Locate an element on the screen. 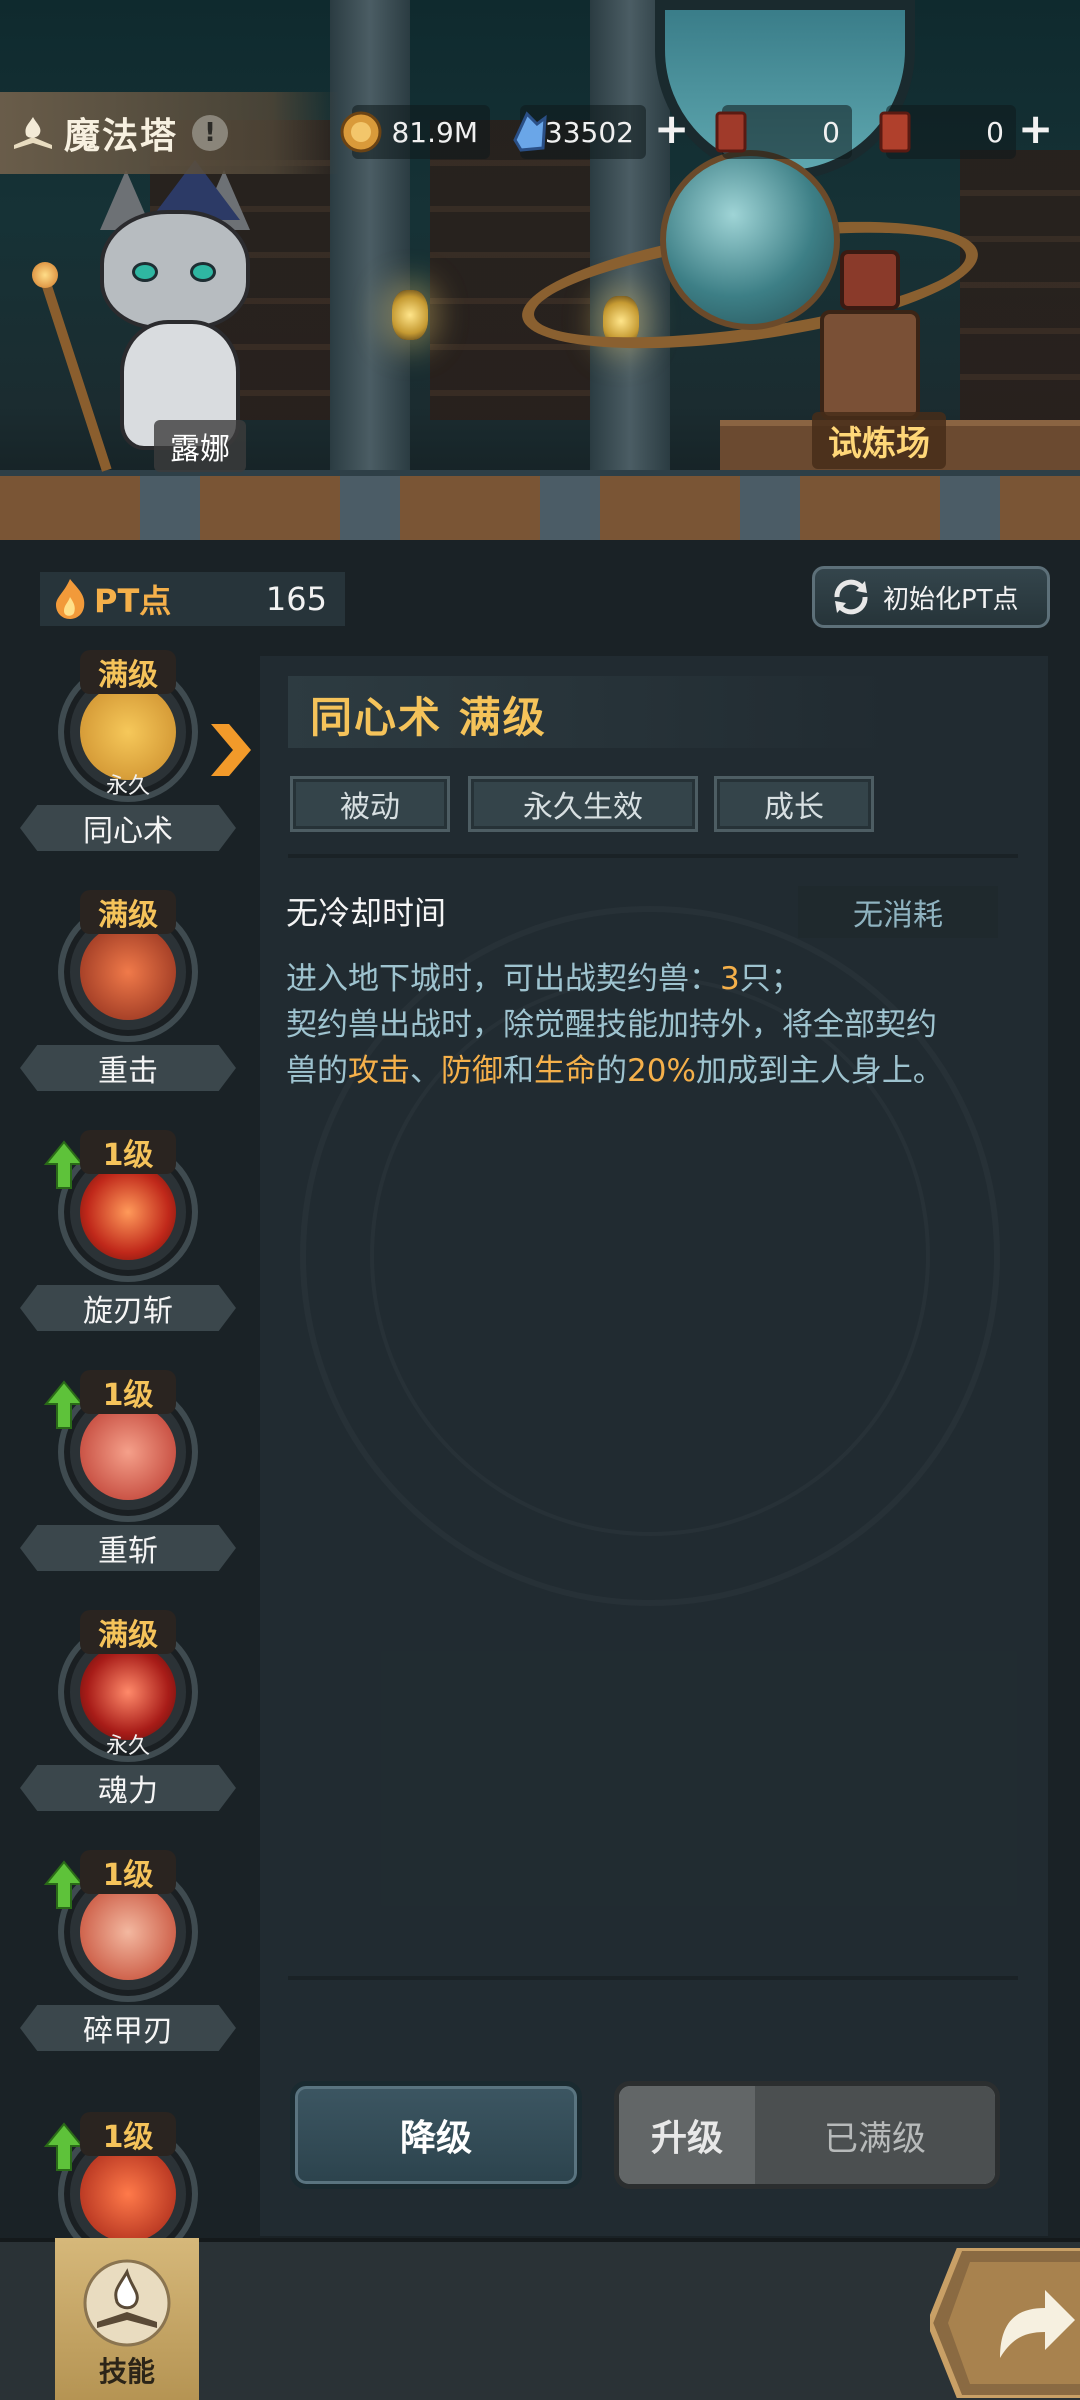  skill-item-7: 1级 is located at coordinates (128, 2176).